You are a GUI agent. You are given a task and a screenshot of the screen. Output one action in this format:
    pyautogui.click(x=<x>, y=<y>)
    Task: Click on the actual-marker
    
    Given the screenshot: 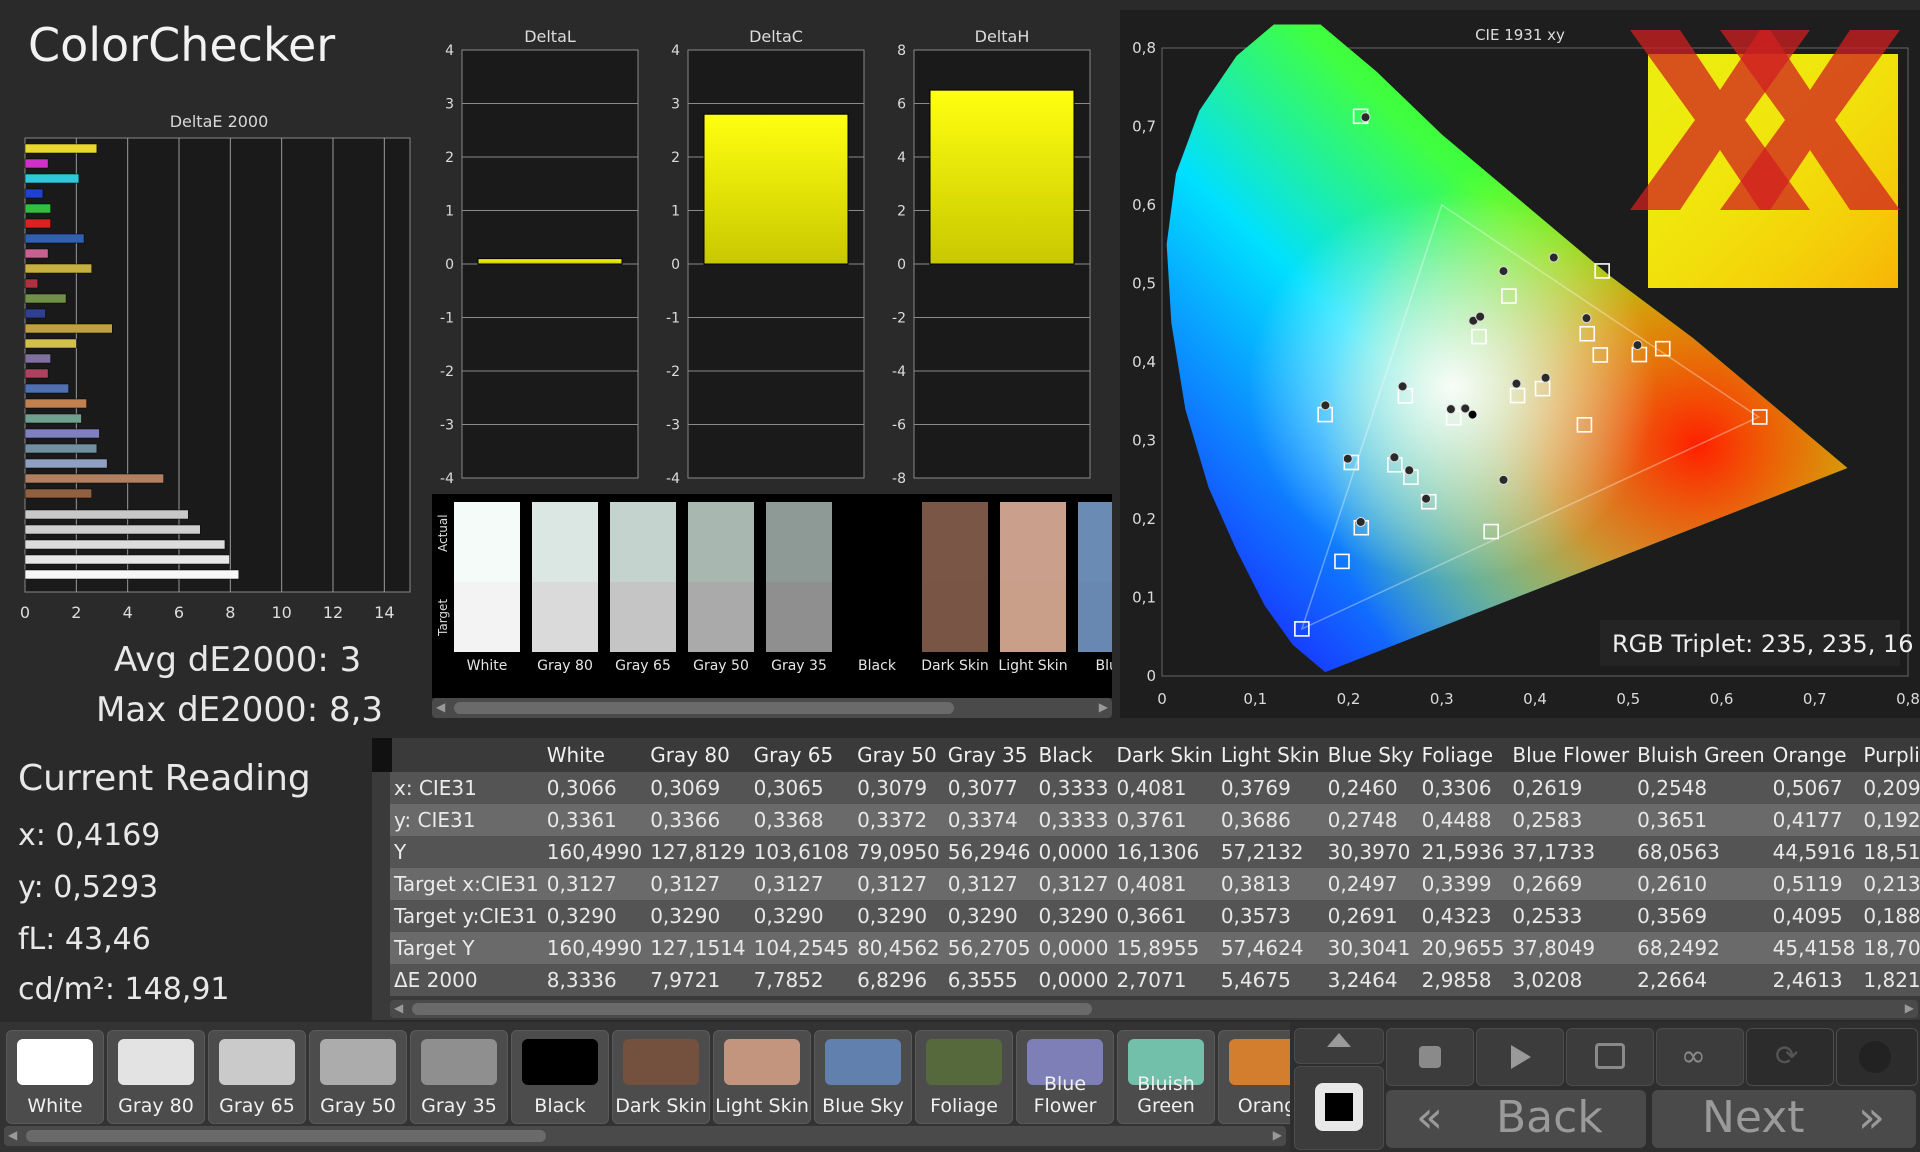 What is the action you would take?
    pyautogui.click(x=1516, y=383)
    